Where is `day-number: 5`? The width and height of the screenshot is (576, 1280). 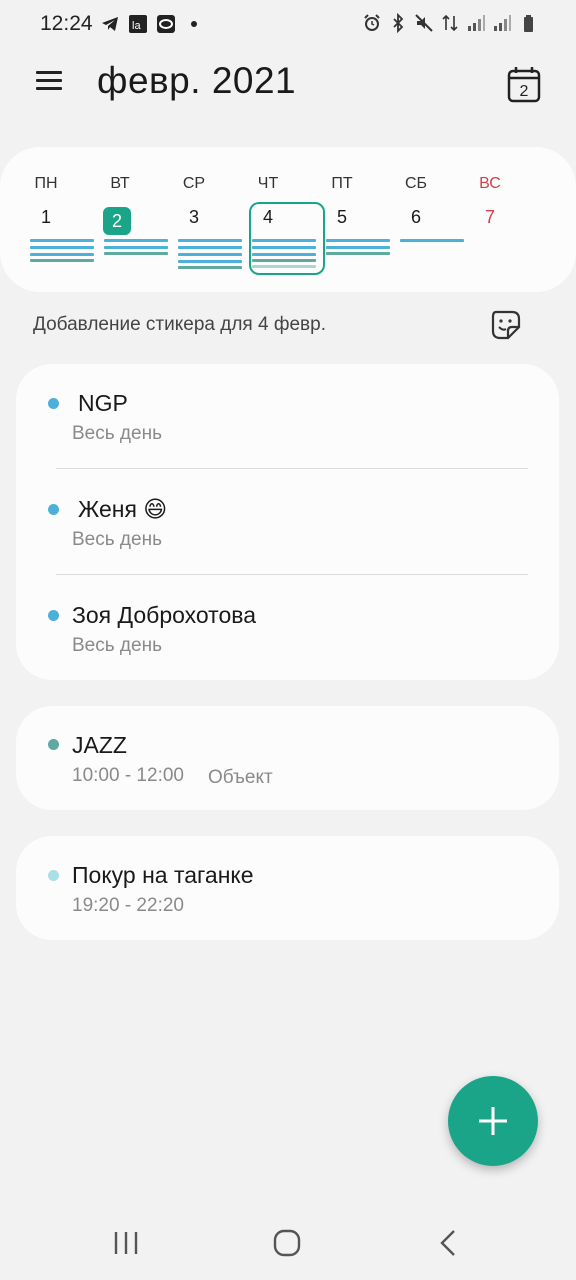 day-number: 5 is located at coordinates (342, 217).